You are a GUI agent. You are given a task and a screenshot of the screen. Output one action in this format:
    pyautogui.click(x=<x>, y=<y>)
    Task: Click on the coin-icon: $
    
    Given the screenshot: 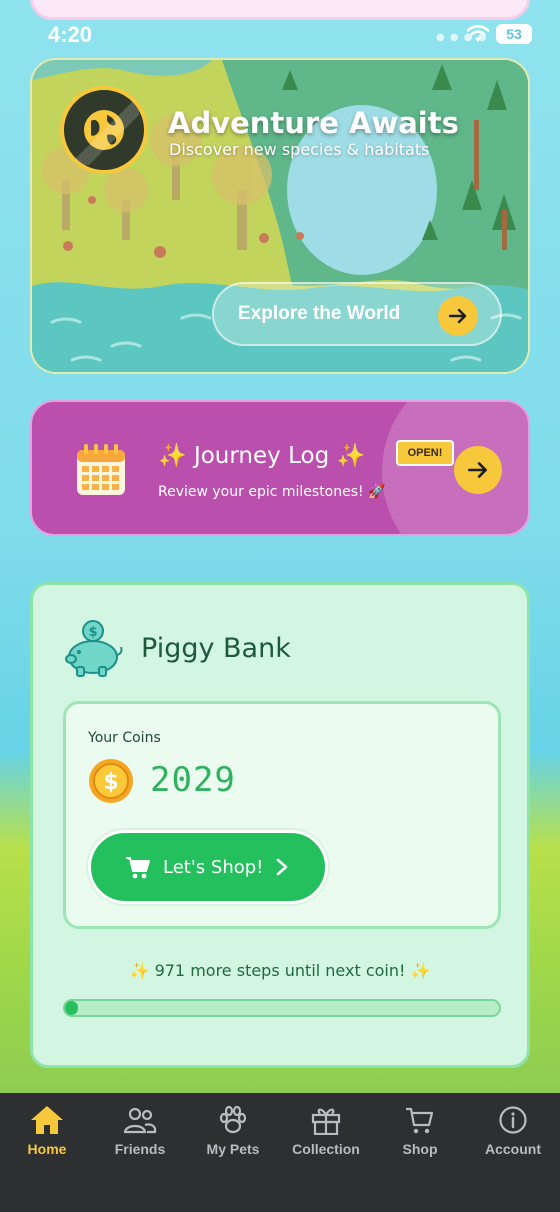 What is the action you would take?
    pyautogui.click(x=111, y=781)
    